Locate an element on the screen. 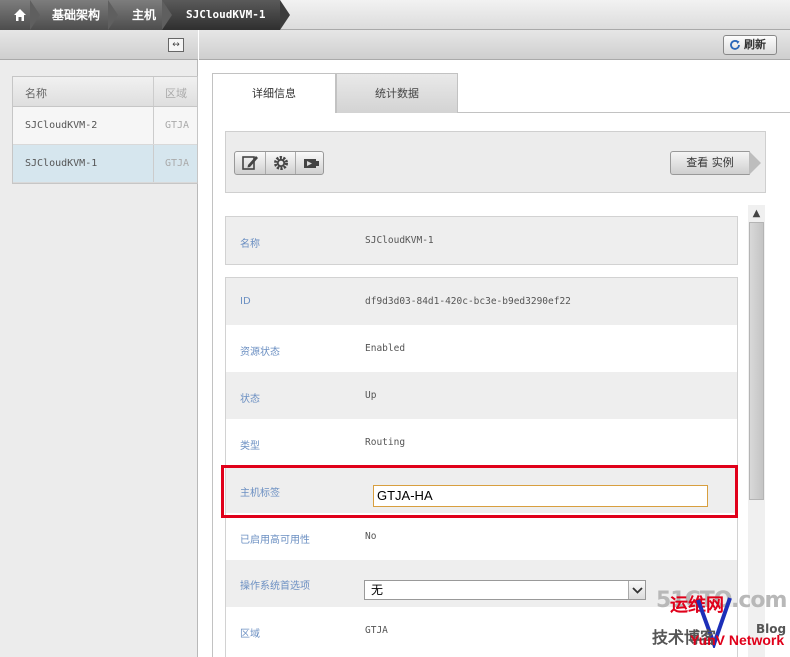 This screenshot has width=790, height=657. host-name-cell: SJCloudKVM-1 is located at coordinates (61, 163).